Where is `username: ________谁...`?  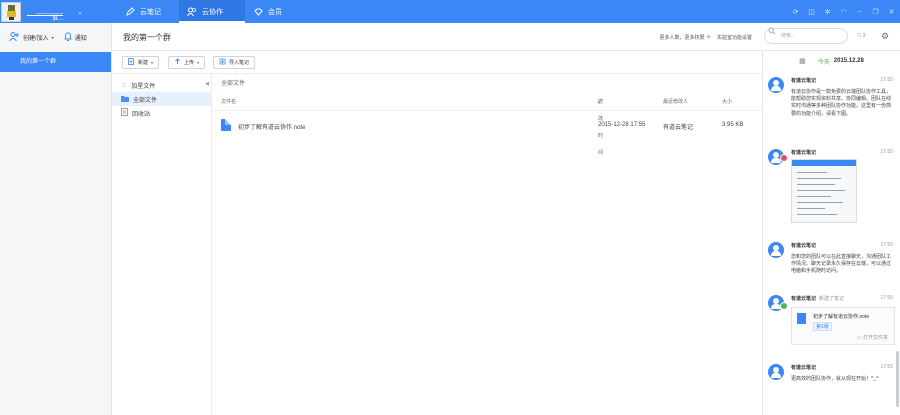
username: ________谁... is located at coordinates (45, 14).